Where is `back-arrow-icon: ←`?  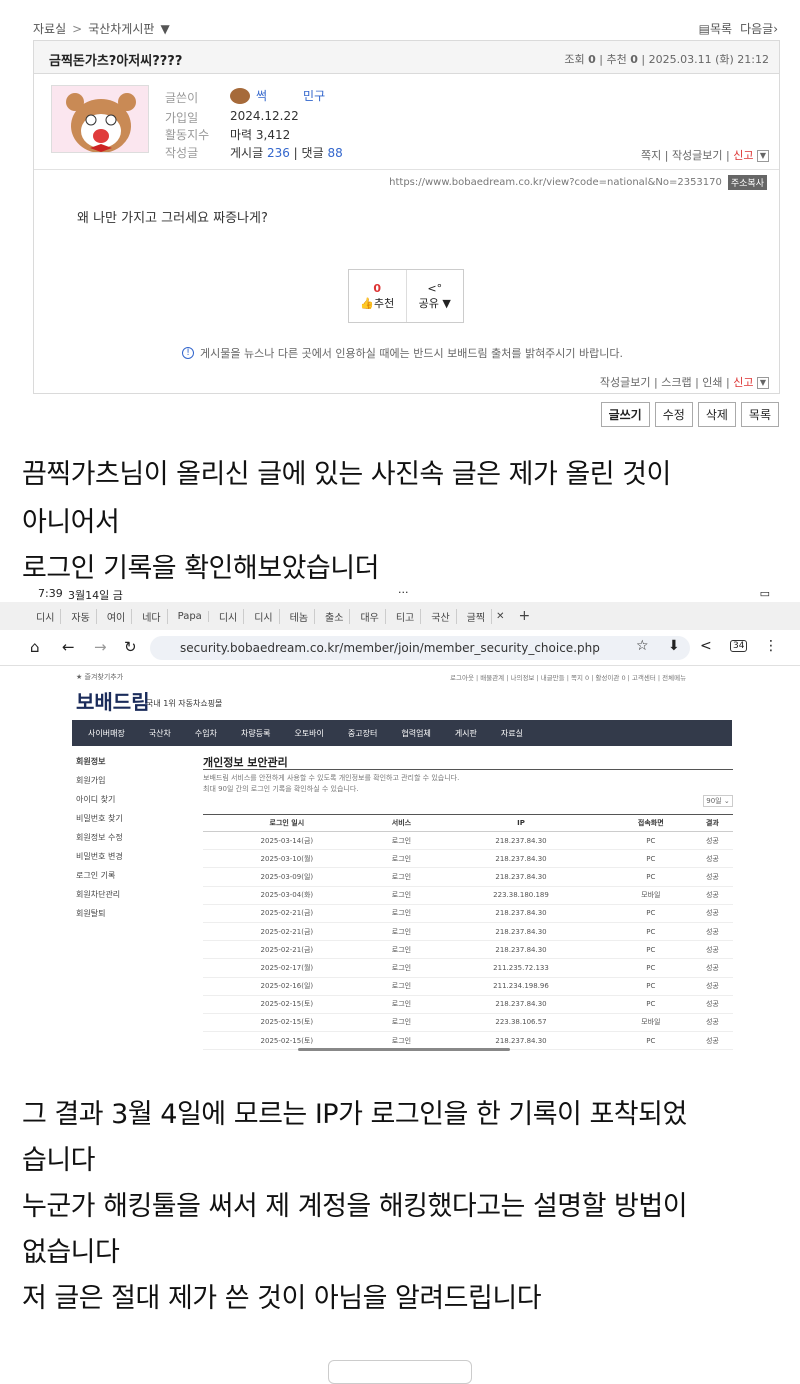
back-arrow-icon: ← is located at coordinates (68, 647).